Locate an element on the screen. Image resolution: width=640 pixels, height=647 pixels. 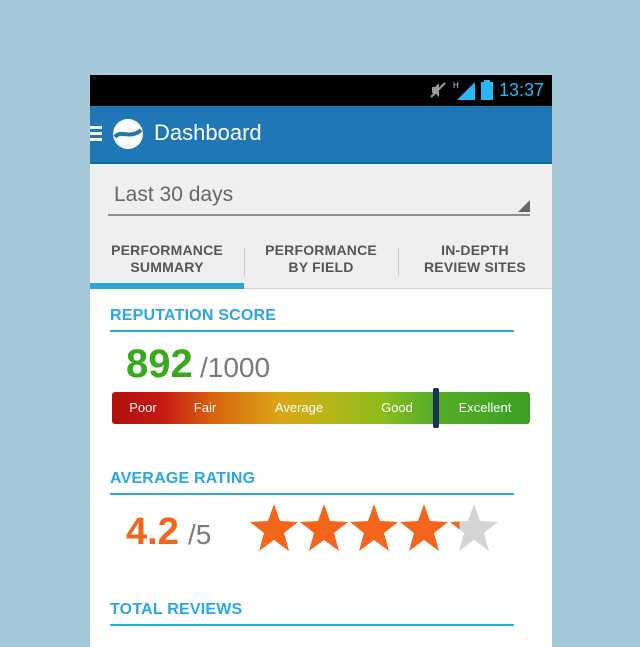
app-logo-icon is located at coordinates (128, 134).